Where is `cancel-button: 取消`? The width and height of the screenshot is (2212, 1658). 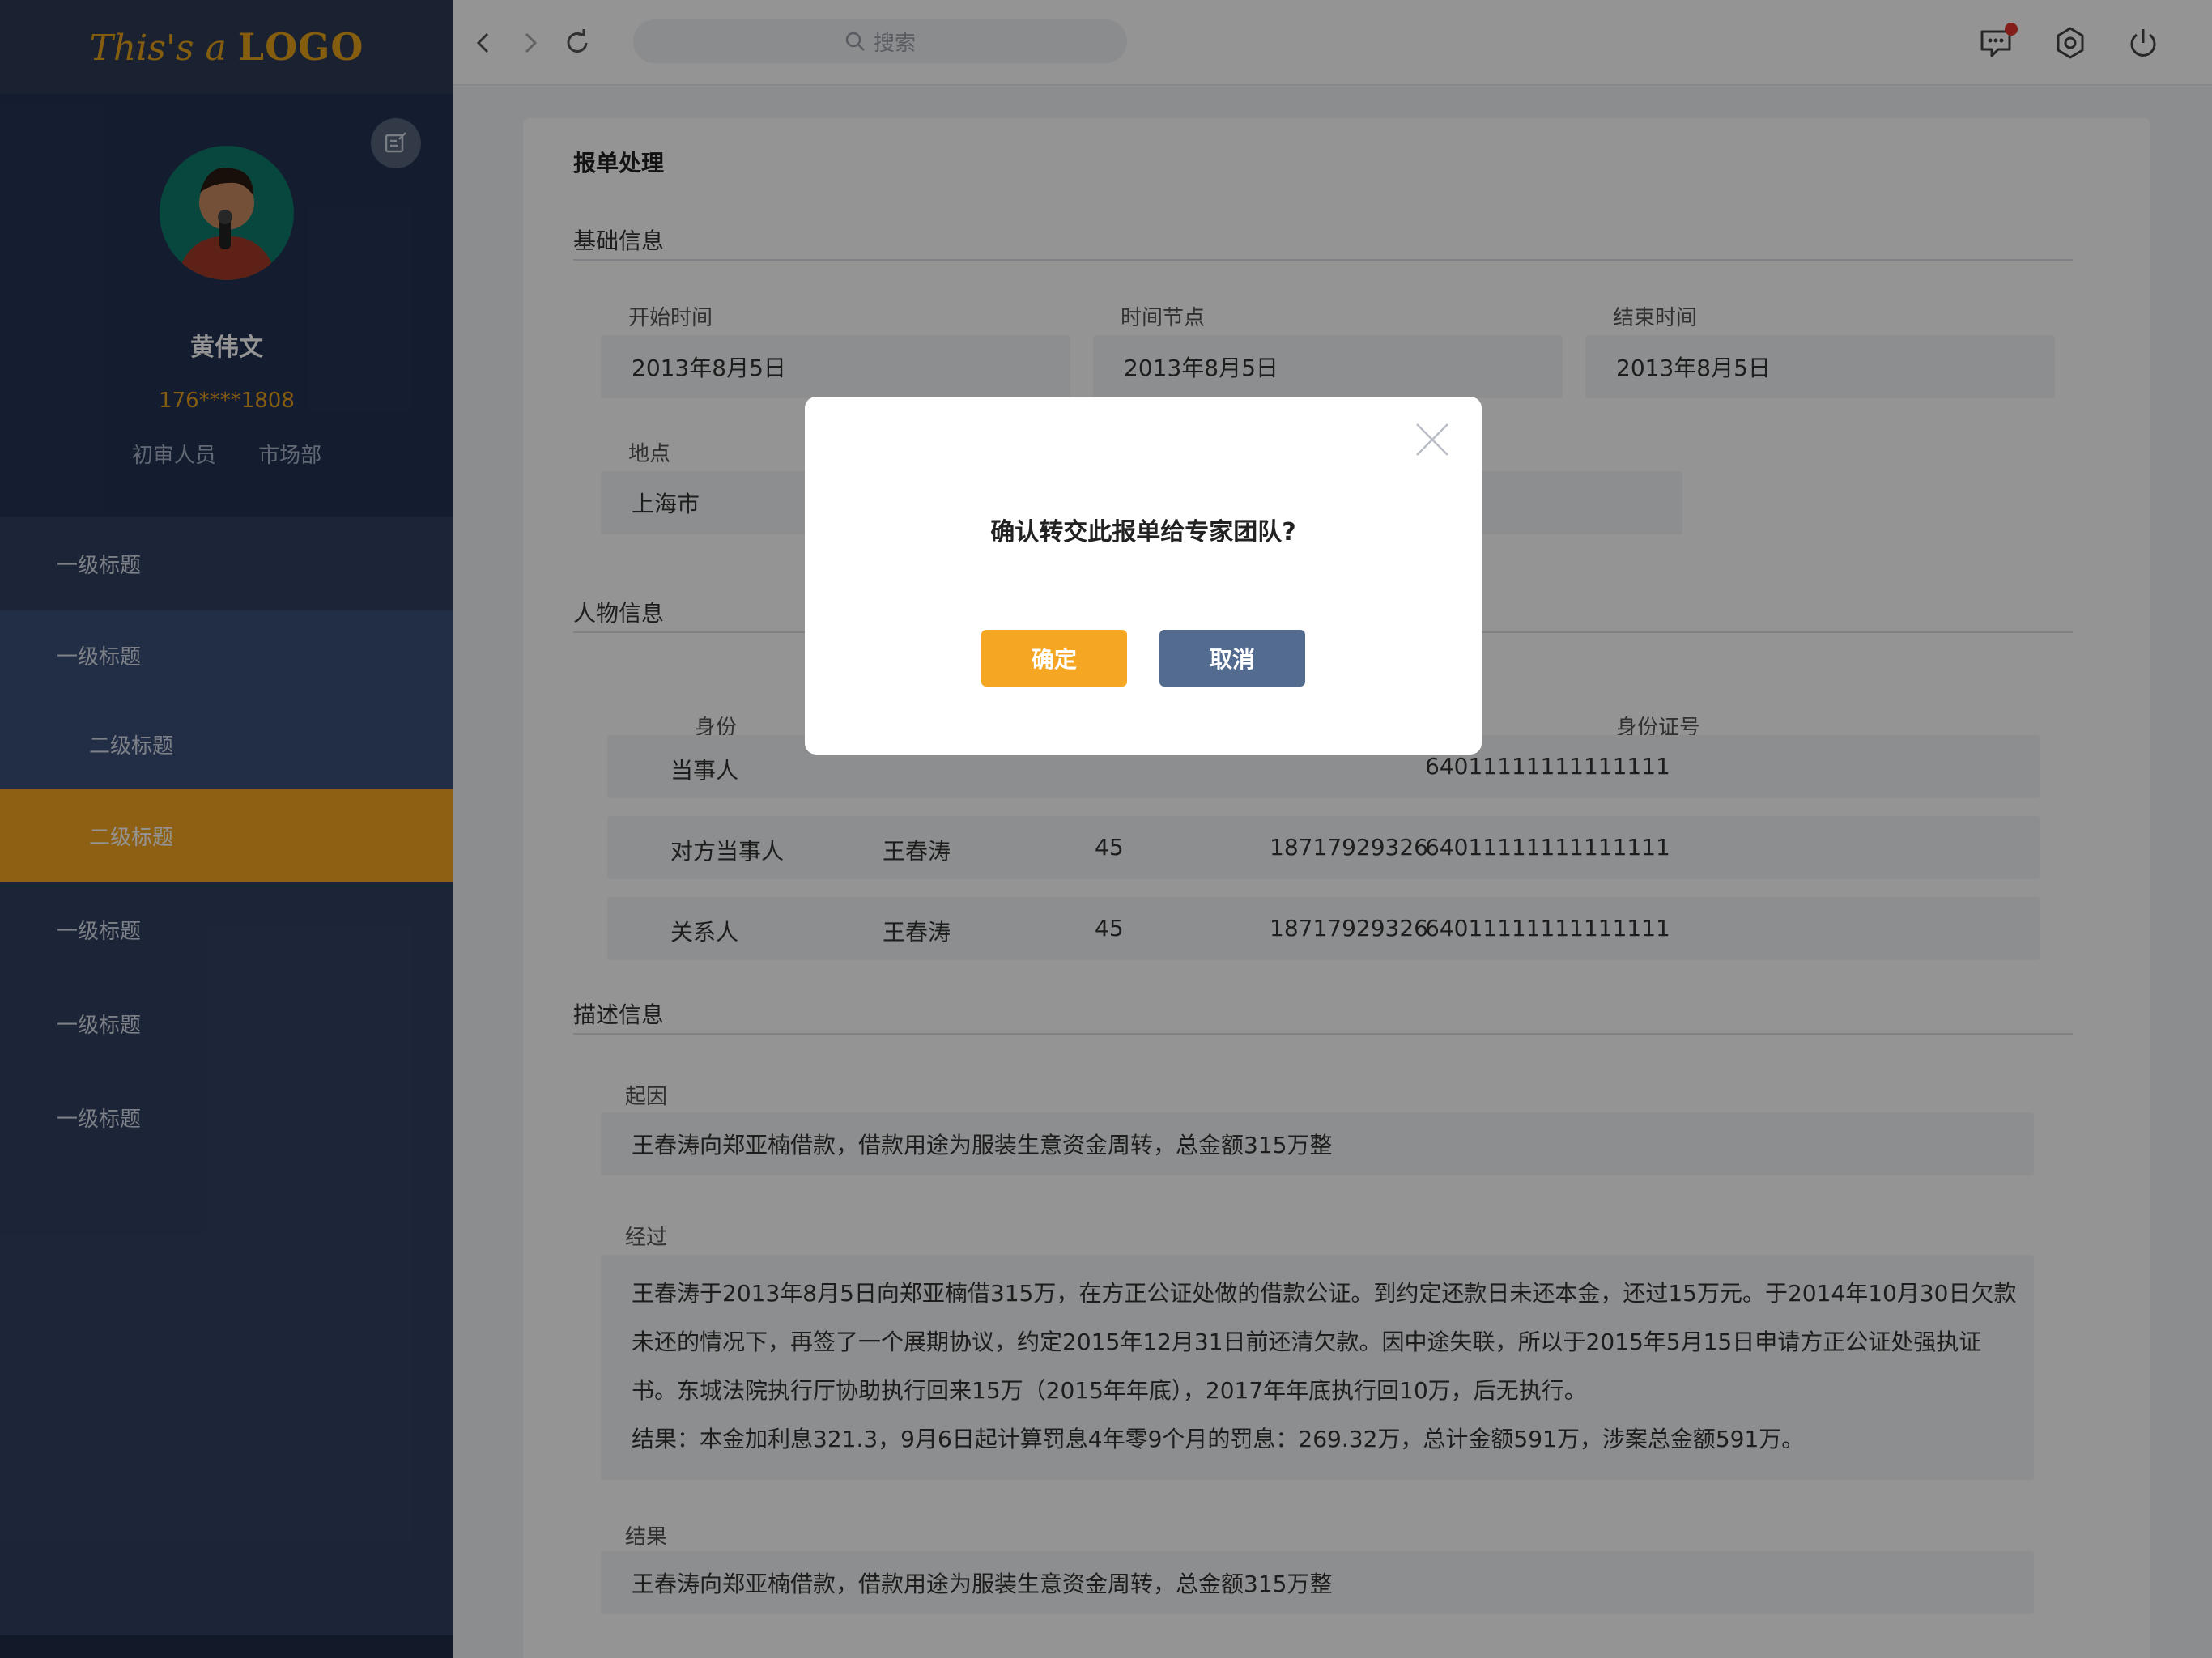 cancel-button: 取消 is located at coordinates (1232, 658).